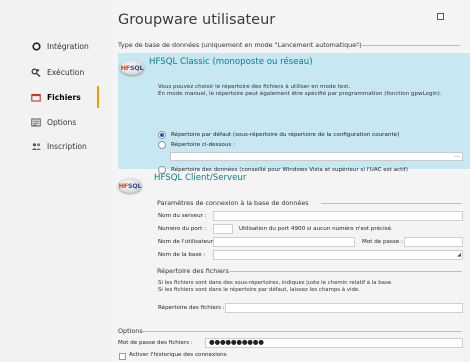 The height and width of the screenshot is (362, 470). What do you see at coordinates (64, 97) in the screenshot?
I see `sidebar-item-label: Fichiers` at bounding box center [64, 97].